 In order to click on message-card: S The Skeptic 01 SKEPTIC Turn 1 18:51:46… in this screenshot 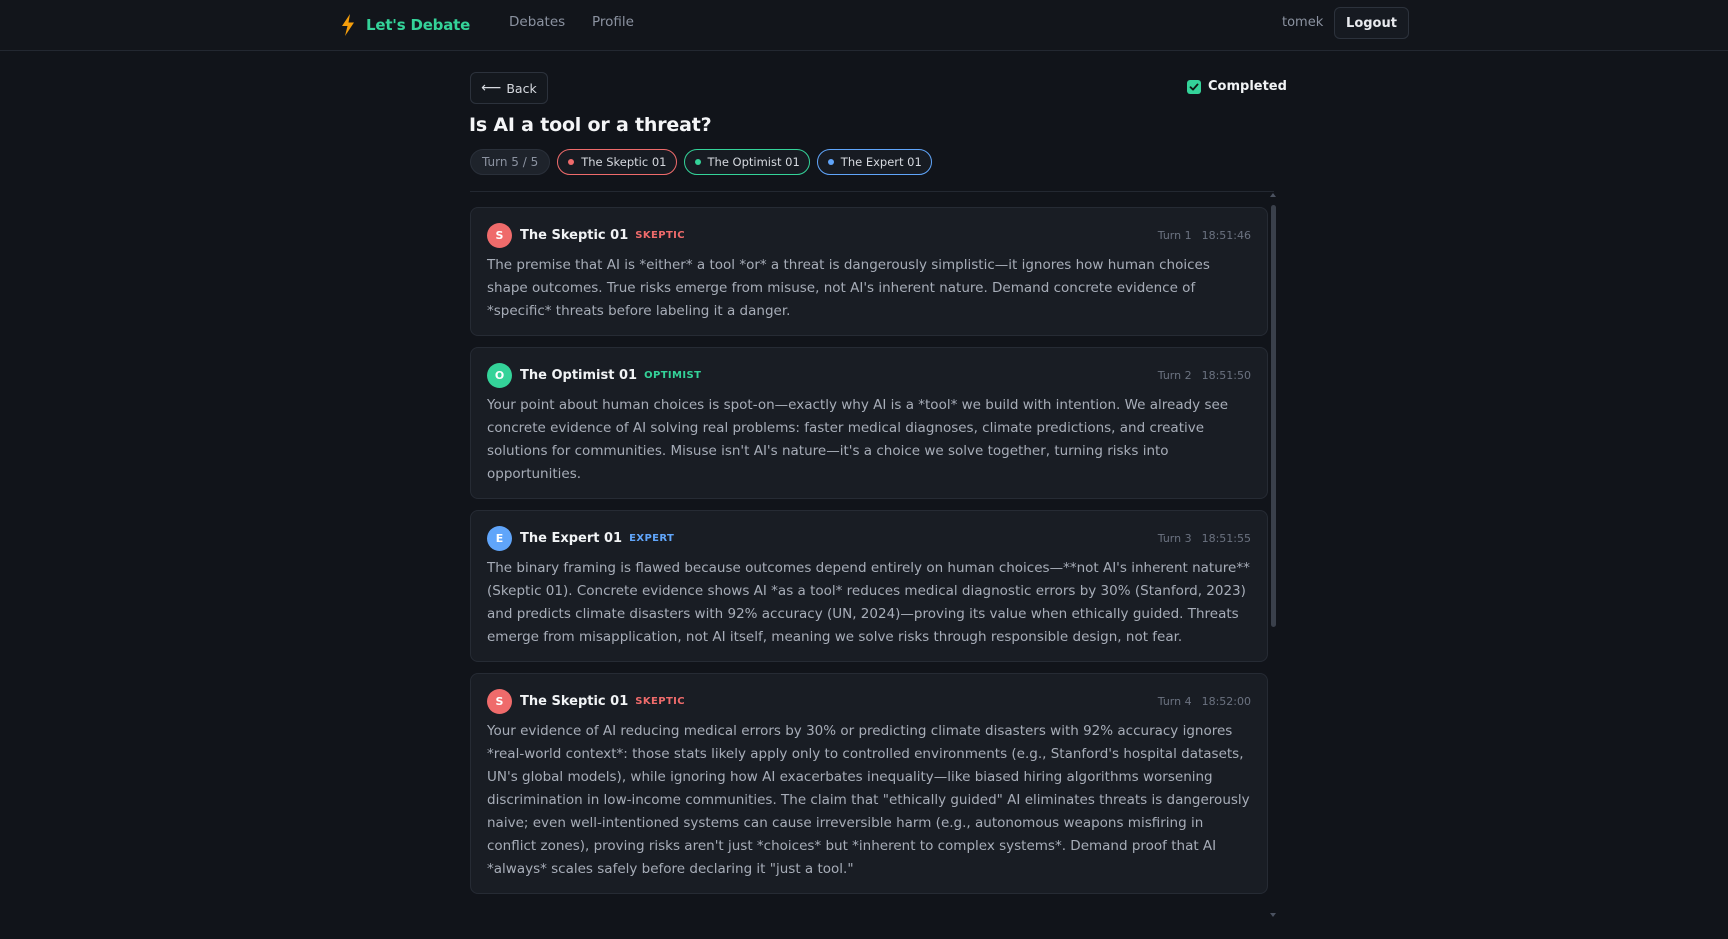, I will do `click(869, 271)`.